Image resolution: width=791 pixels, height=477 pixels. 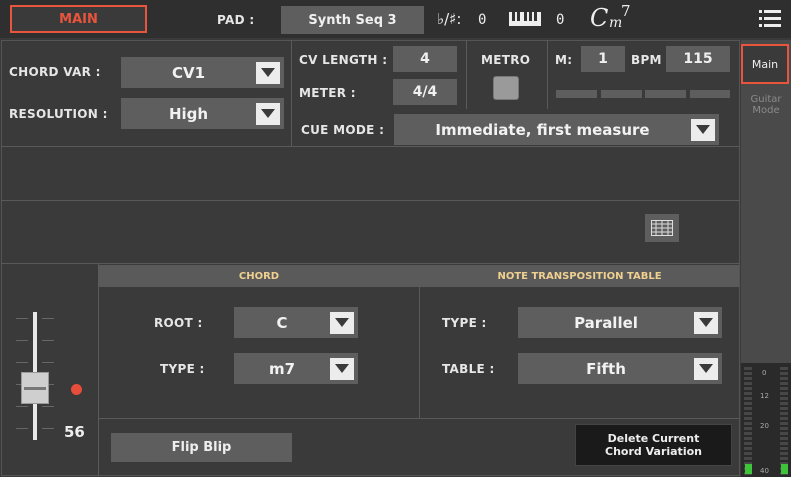 I want to click on tab-main: MAIN, so click(x=78, y=19).